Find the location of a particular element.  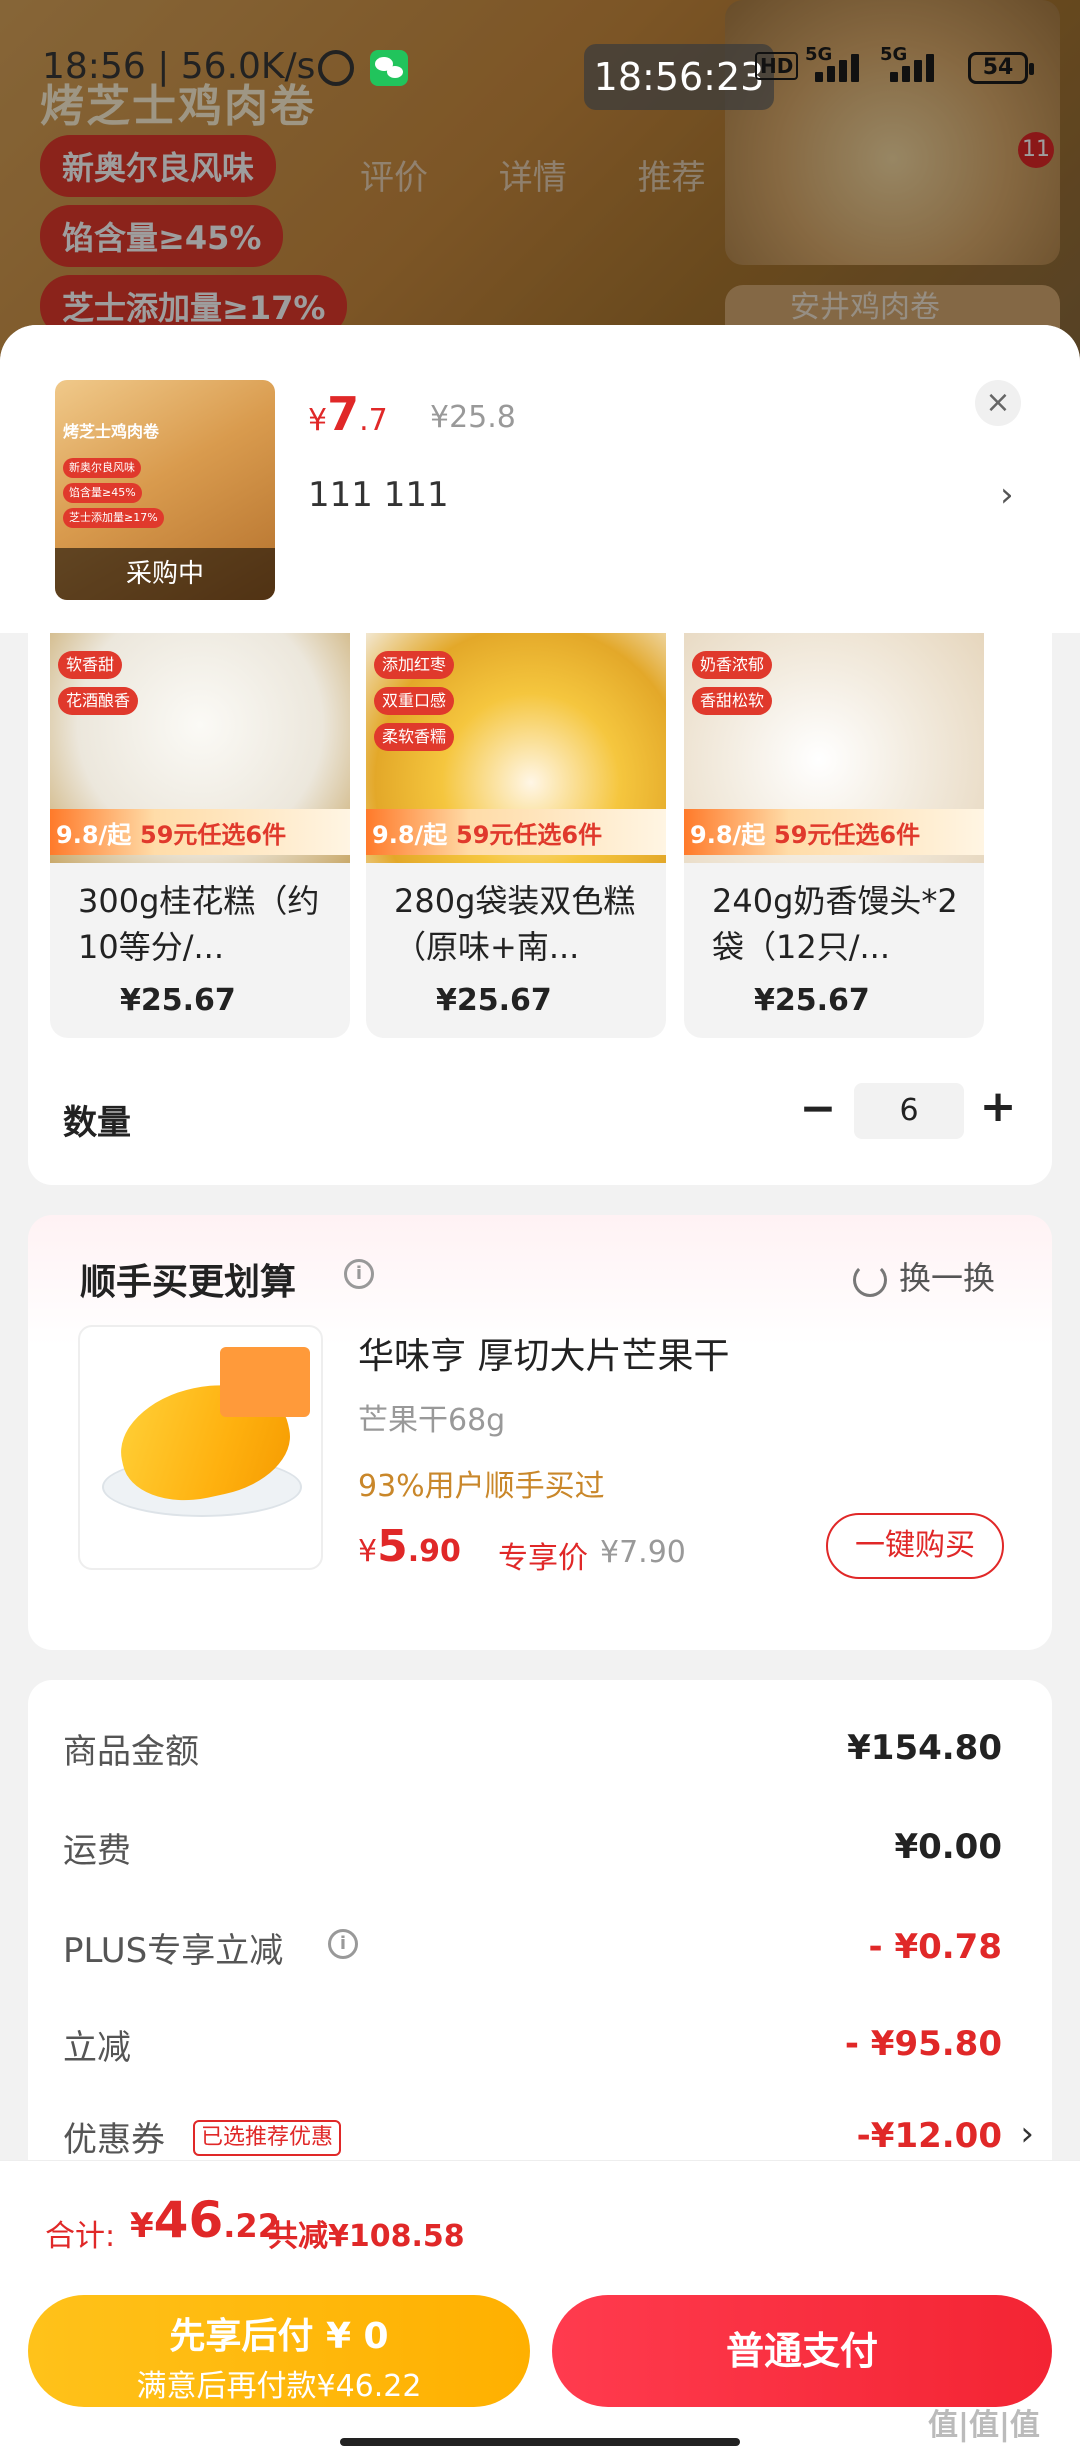

quantity-label: 数量 is located at coordinates (97, 1123).